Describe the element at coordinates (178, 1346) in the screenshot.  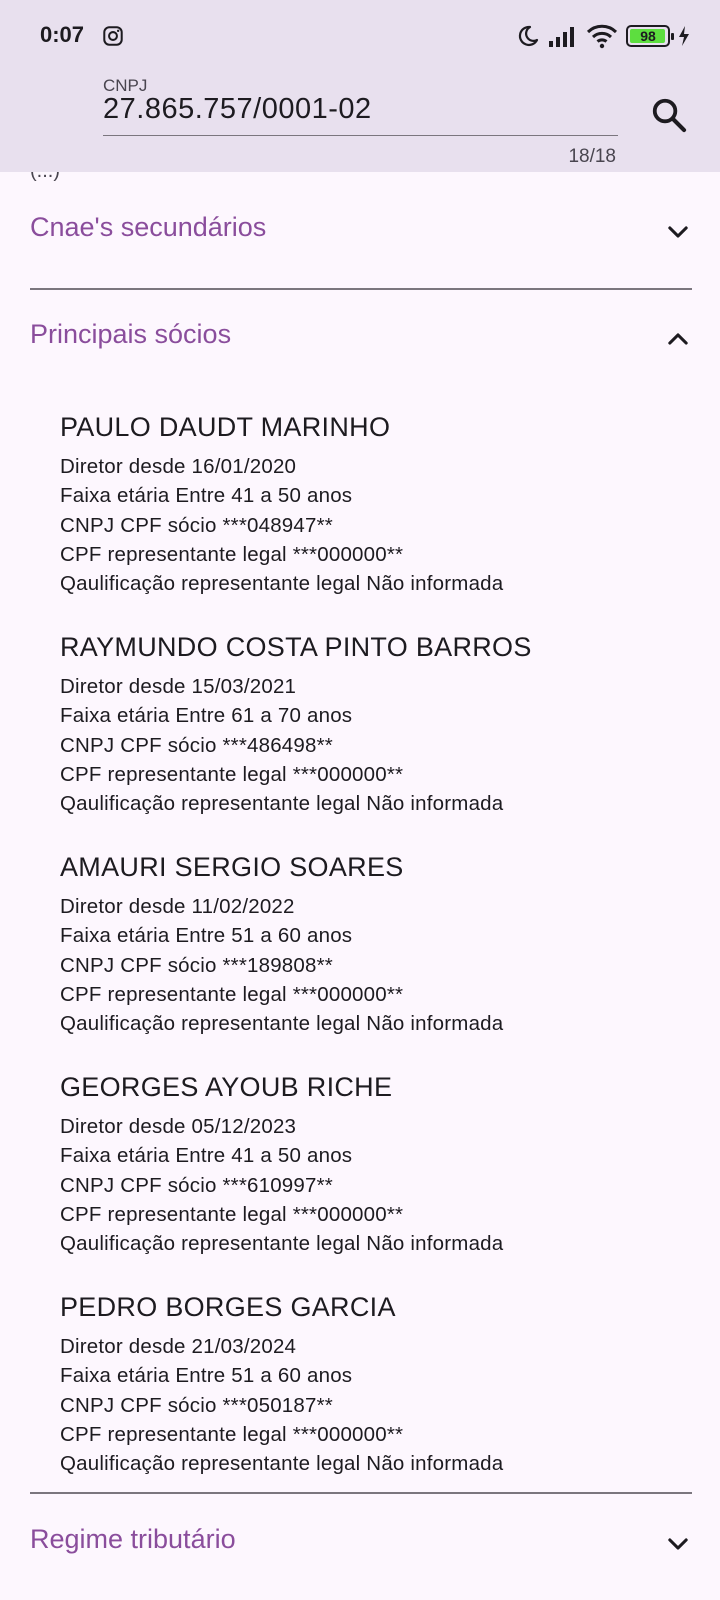
I see `partner-since: Diretor desde 21/03/2024` at that location.